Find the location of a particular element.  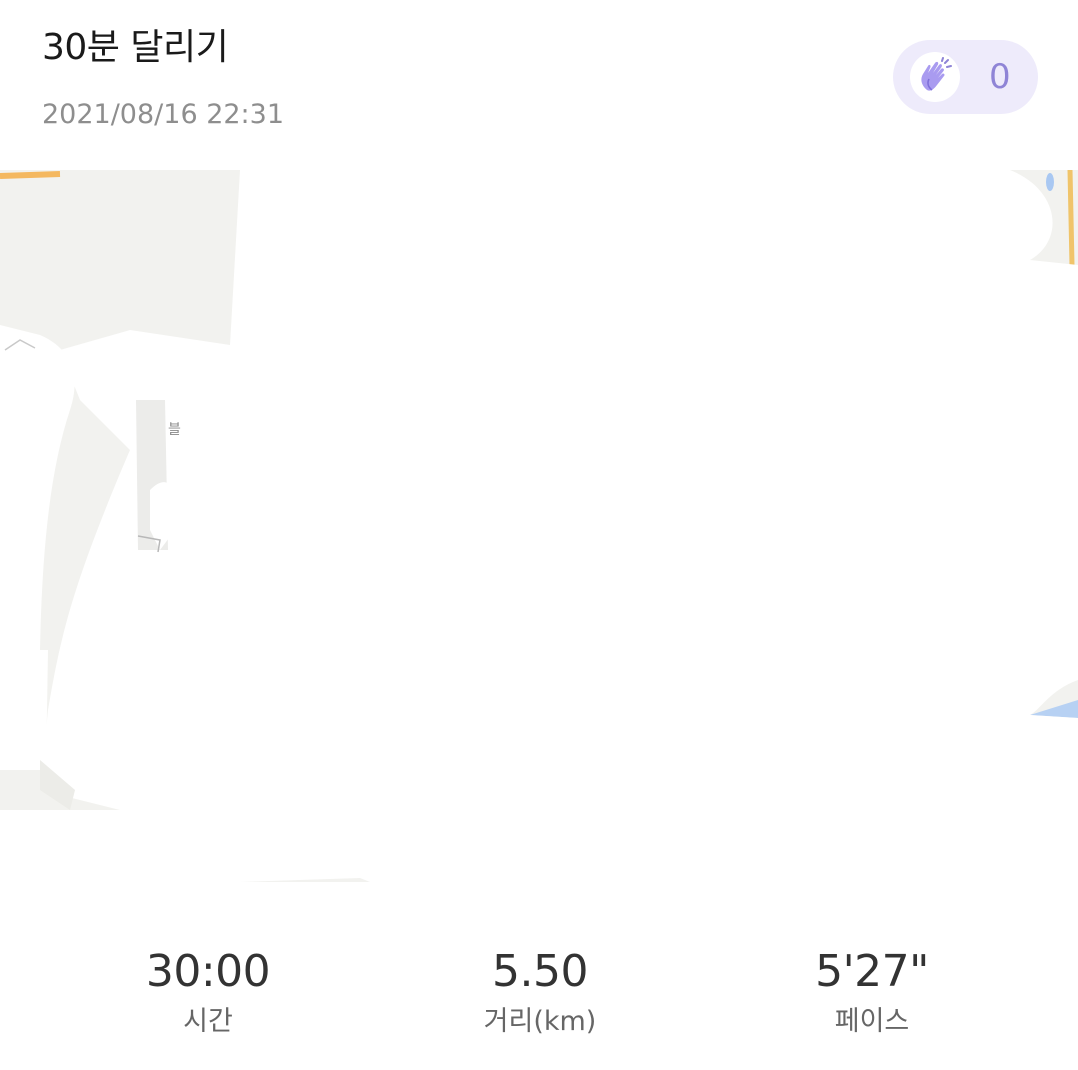

stat-pace-value: 5'27" is located at coordinates (872, 971).